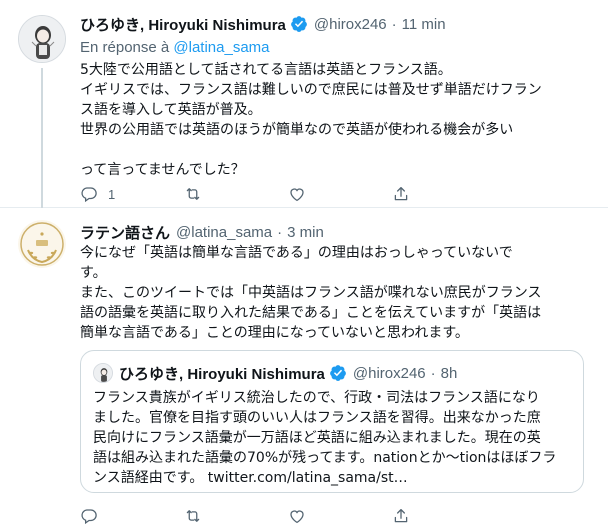  I want to click on tweet-text-line: 語の語彙を英語に取り入れた結果である」ことを伝えていますが「英語は, so click(311, 313).